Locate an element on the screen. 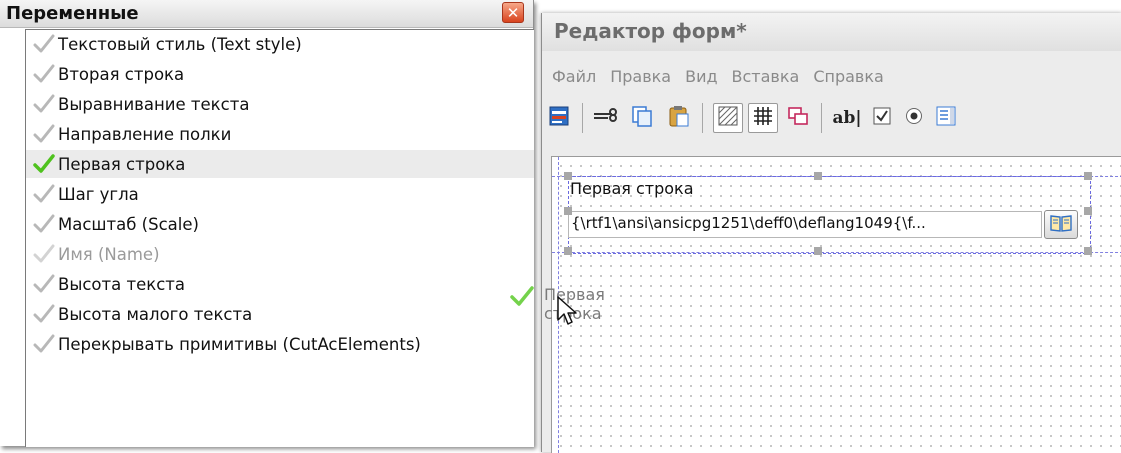 The image size is (1121, 453). close-icon: ✕ is located at coordinates (513, 12).